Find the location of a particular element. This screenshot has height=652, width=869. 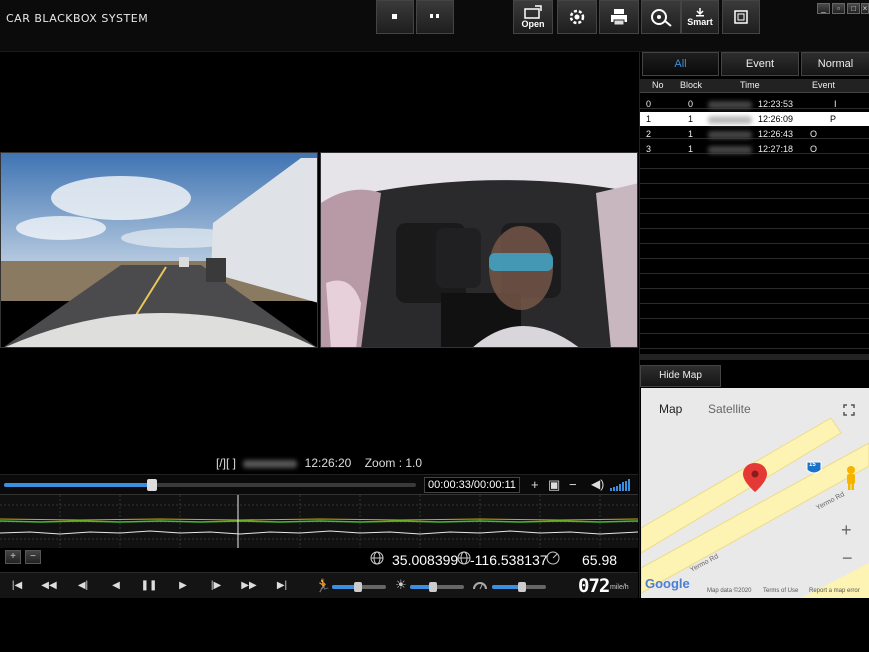

table-row-selected: 1 1 12:26:09 P is located at coordinates (754, 119).